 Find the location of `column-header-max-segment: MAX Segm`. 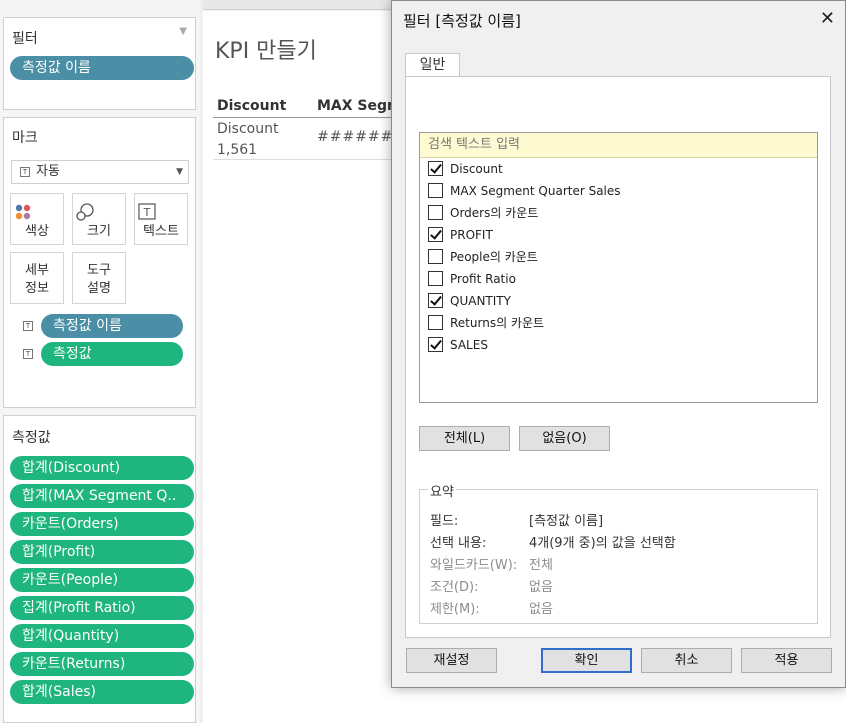

column-header-max-segment: MAX Segm is located at coordinates (359, 106).